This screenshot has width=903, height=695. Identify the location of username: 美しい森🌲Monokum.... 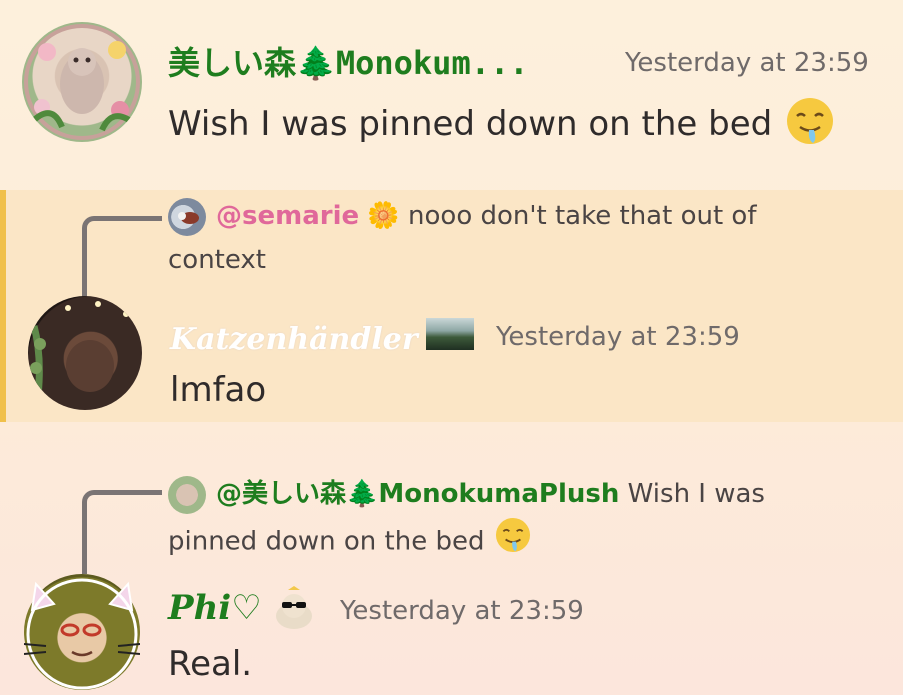
(348, 61).